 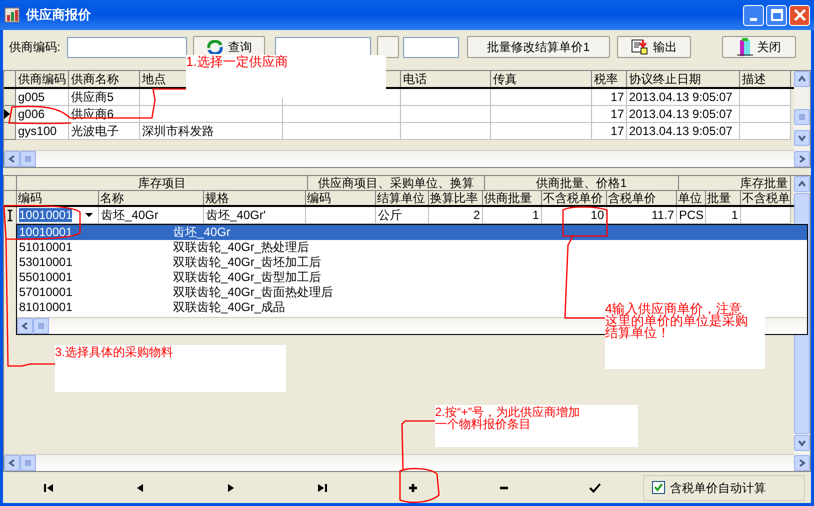 I want to click on column-header: 描述, so click(x=765, y=79).